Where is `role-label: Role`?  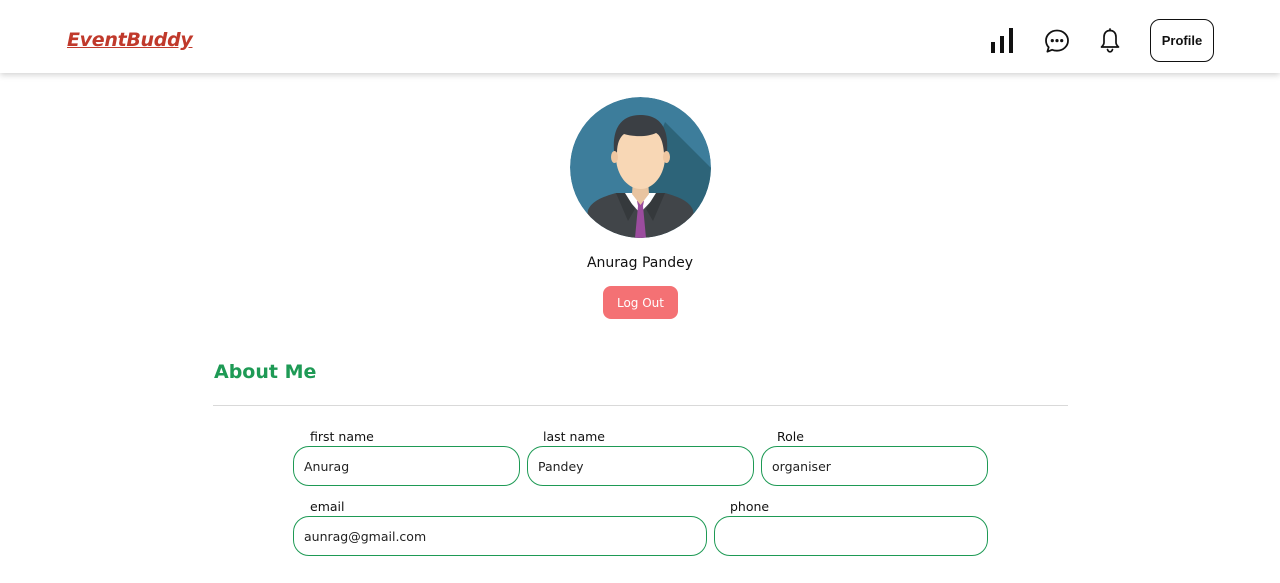 role-label: Role is located at coordinates (790, 436).